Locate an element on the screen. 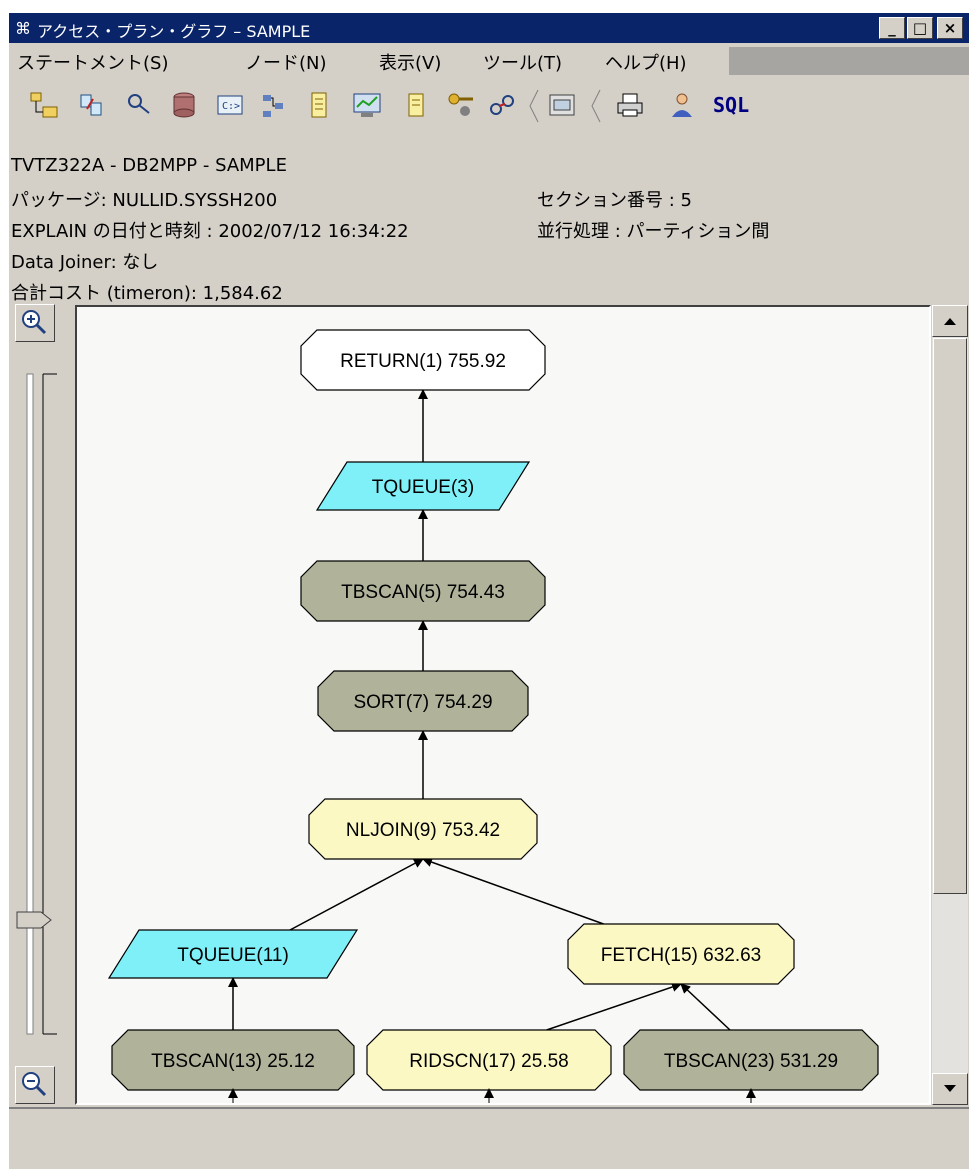 This screenshot has width=969, height=1169. section-number: セクション番号 : 5 is located at coordinates (614, 200).